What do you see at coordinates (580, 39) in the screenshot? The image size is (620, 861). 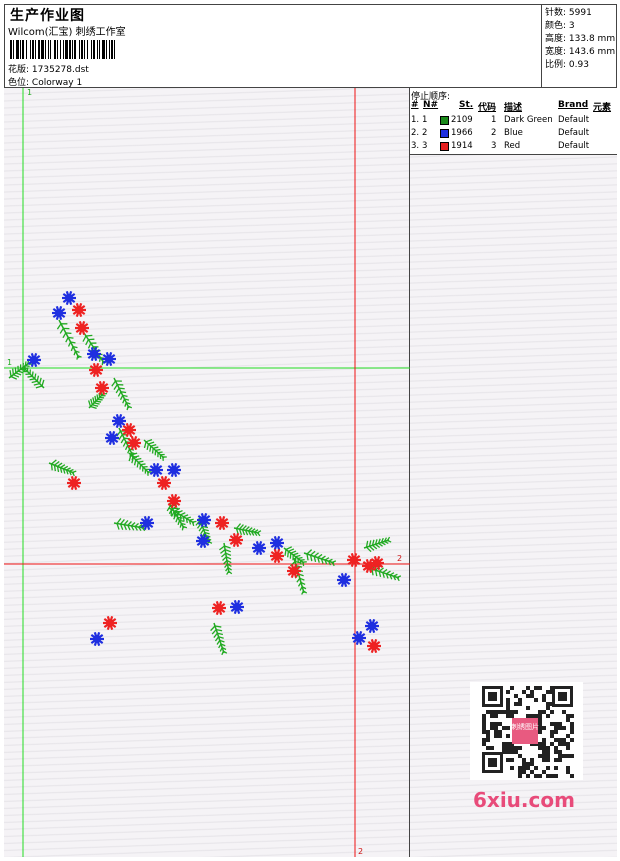 I see `stat-height: 高度: 133.8 mm` at bounding box center [580, 39].